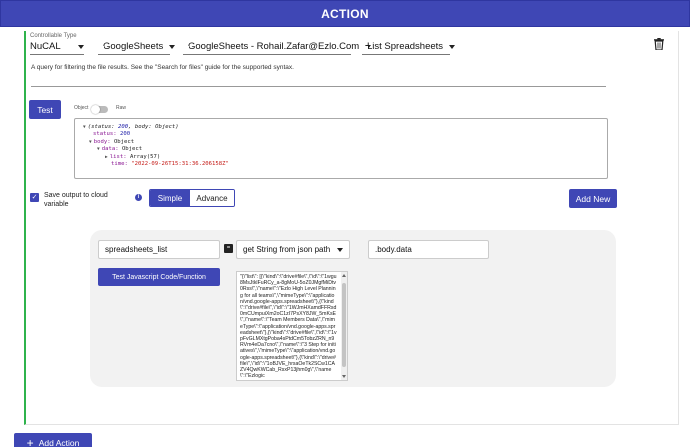 The image size is (690, 447). What do you see at coordinates (118, 156) in the screenshot?
I see `result-list-key: list:` at bounding box center [118, 156].